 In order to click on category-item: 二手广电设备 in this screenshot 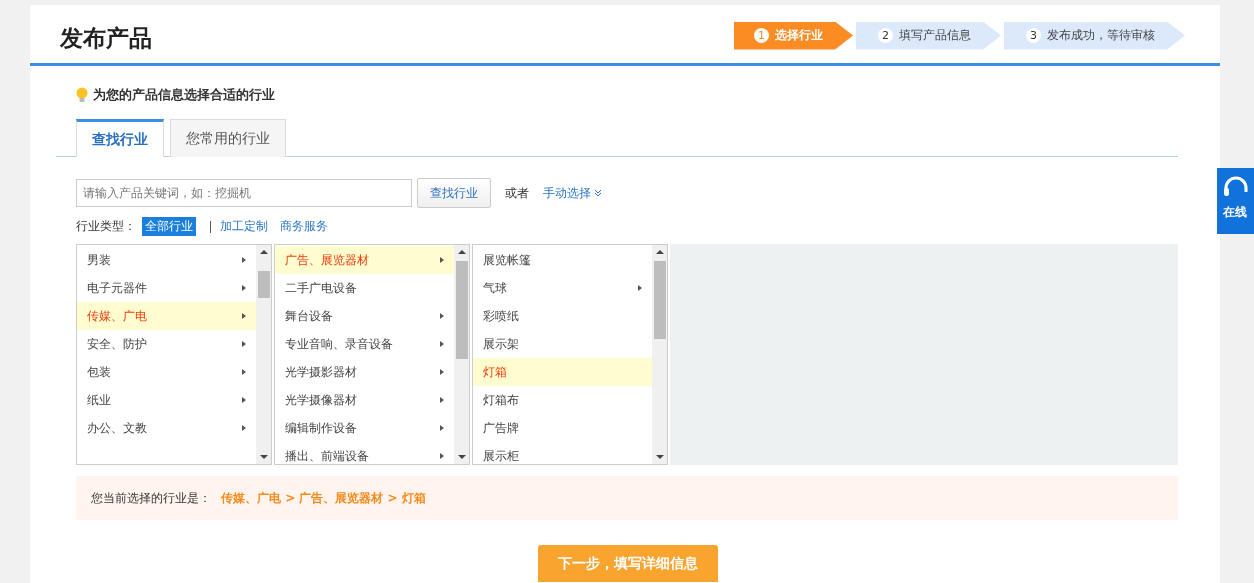, I will do `click(364, 288)`.